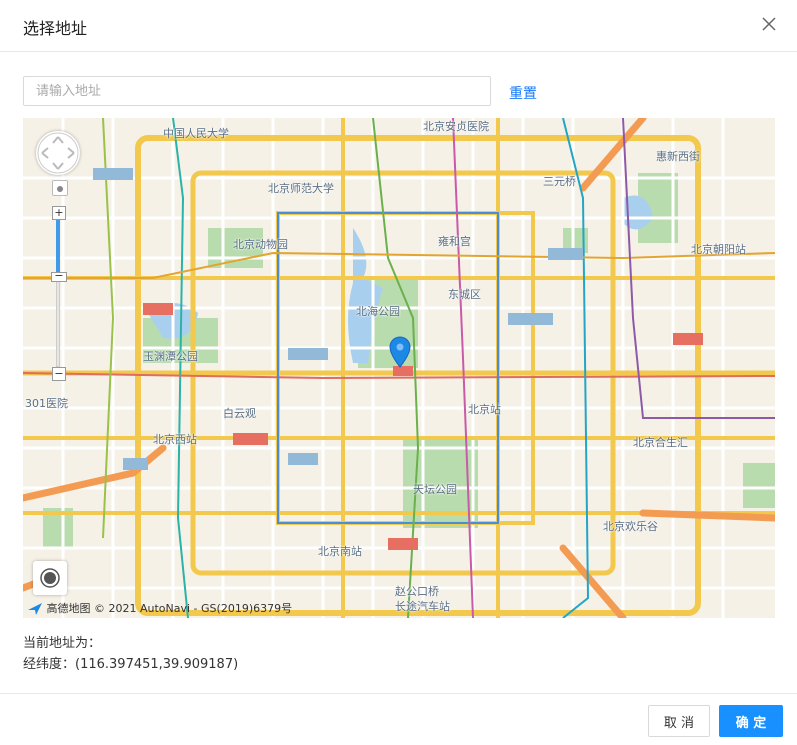 The height and width of the screenshot is (745, 797). Describe the element at coordinates (68, 608) in the screenshot. I see `map-provider: 高德地图` at that location.